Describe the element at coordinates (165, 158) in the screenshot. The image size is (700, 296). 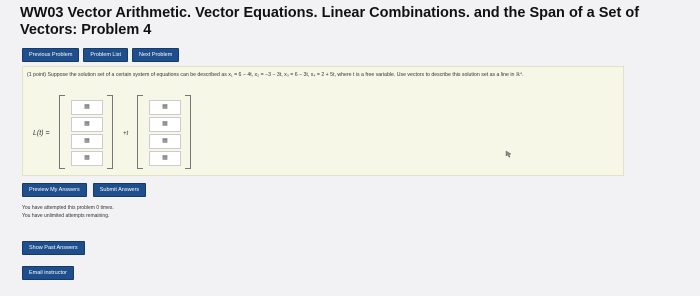
I see `direction-entry-4: ▦` at that location.